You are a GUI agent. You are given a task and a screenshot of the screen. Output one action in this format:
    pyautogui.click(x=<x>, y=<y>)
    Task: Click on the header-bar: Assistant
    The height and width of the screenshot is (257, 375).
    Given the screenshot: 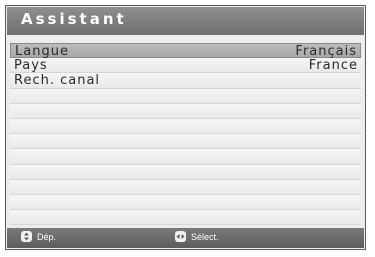 What is the action you would take?
    pyautogui.click(x=185, y=21)
    